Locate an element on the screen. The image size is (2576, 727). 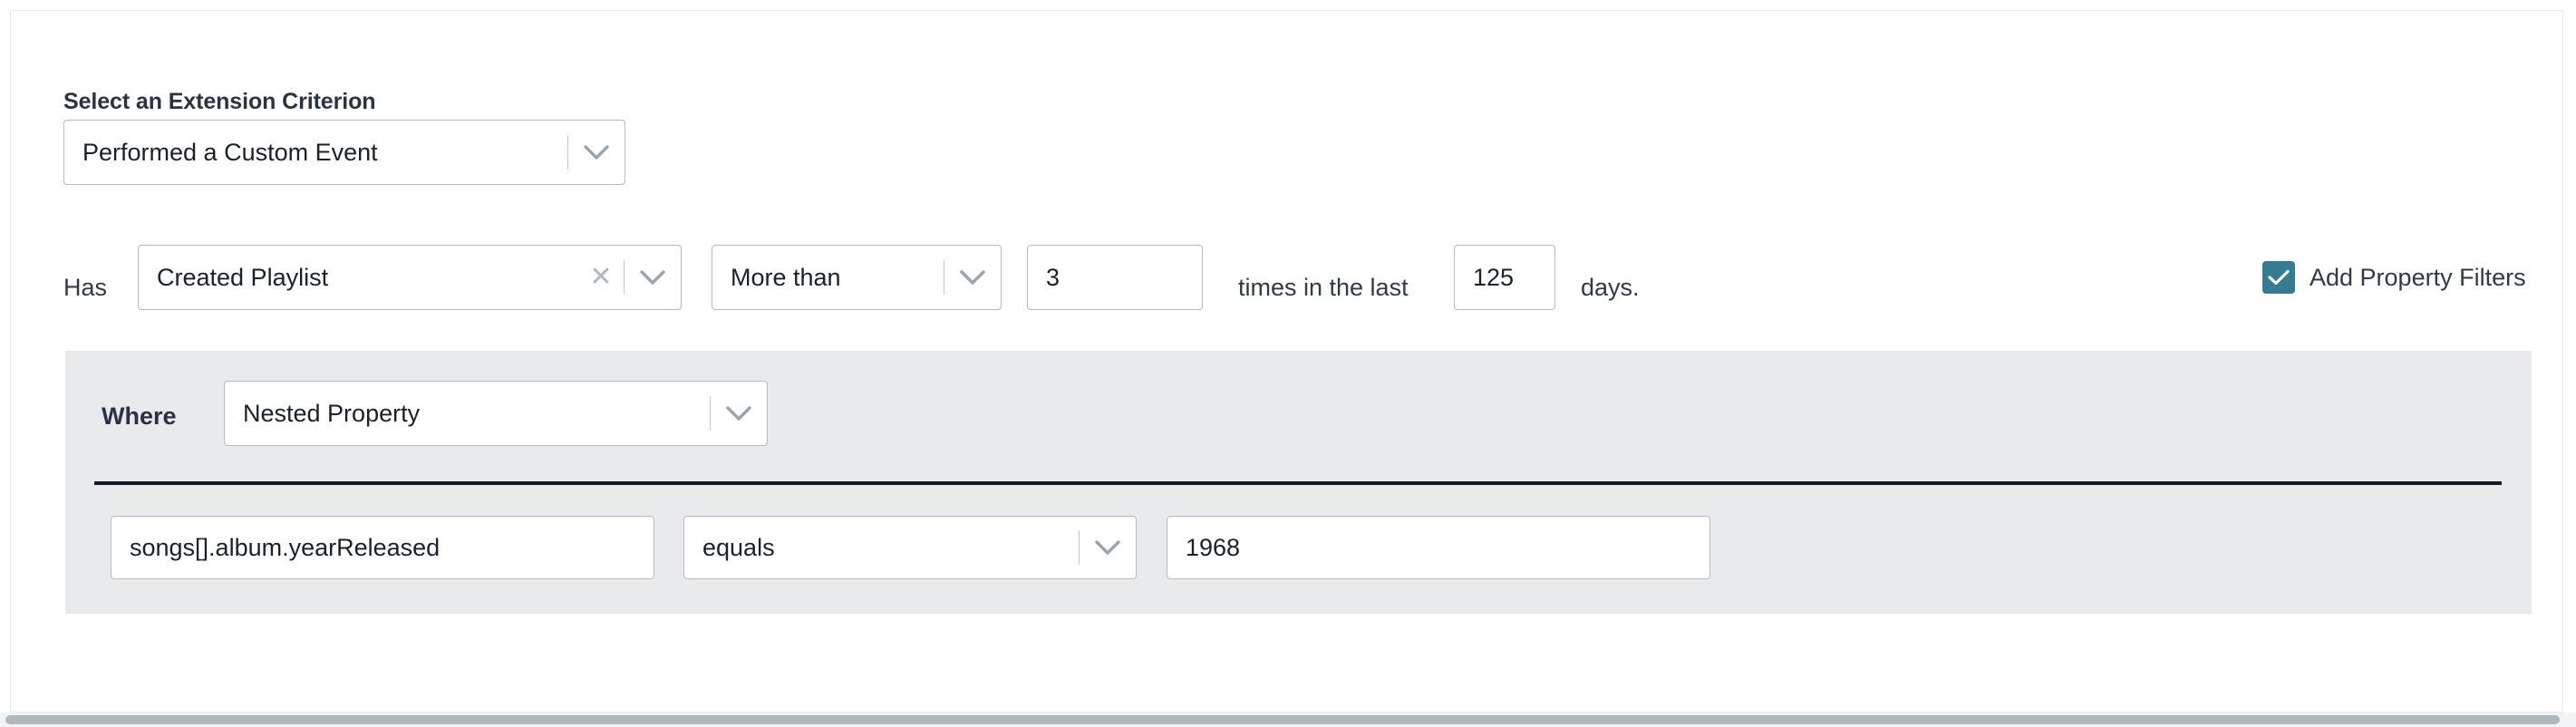
days-label: days. is located at coordinates (1610, 288).